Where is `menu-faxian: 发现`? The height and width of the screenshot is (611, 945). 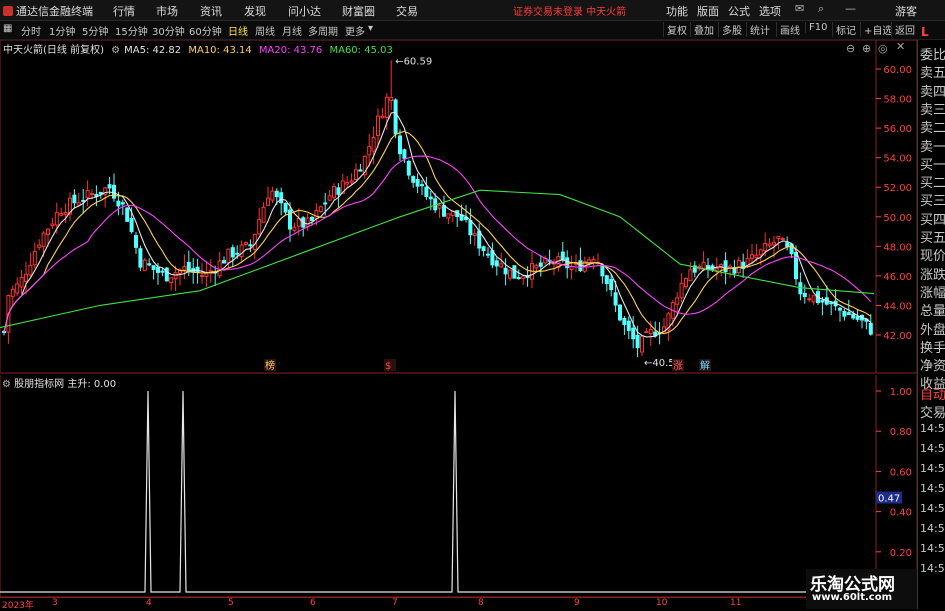 menu-faxian: 发现 is located at coordinates (255, 11).